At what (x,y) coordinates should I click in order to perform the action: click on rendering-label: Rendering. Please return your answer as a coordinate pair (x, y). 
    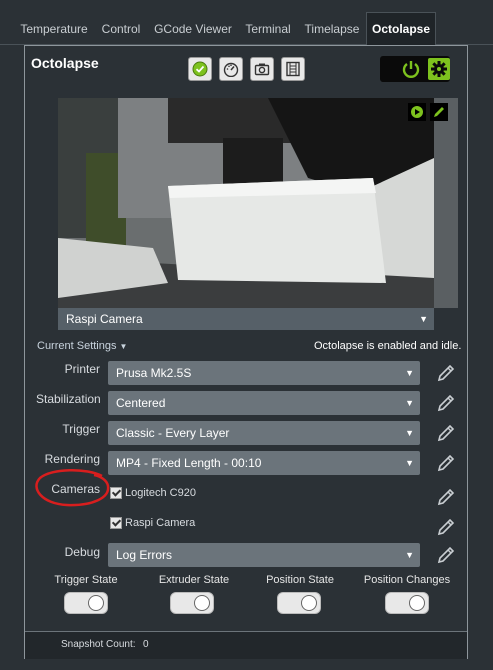
    Looking at the image, I should click on (72, 459).